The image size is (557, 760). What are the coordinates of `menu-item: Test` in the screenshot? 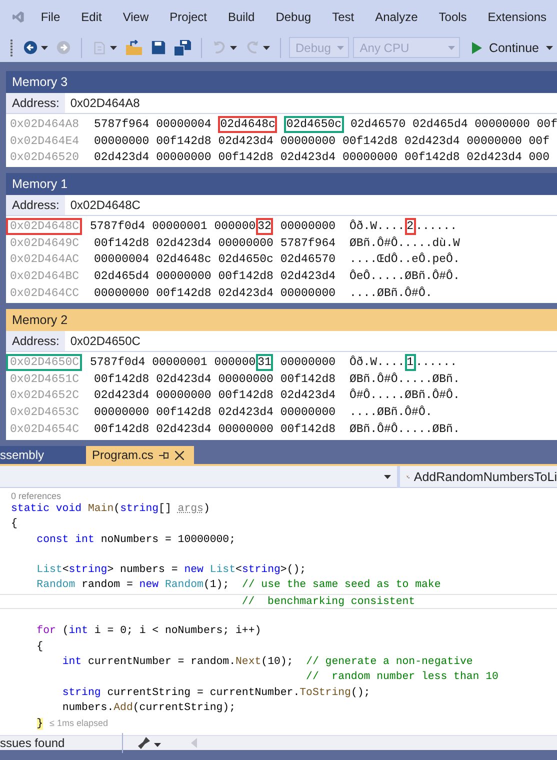 It's located at (343, 17).